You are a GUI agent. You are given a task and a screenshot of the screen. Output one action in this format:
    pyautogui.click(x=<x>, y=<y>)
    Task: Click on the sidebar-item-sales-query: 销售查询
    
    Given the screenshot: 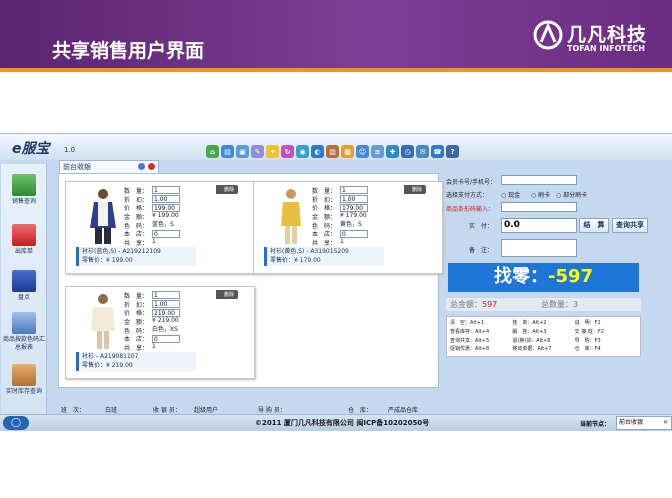 What is the action you would take?
    pyautogui.click(x=24, y=190)
    